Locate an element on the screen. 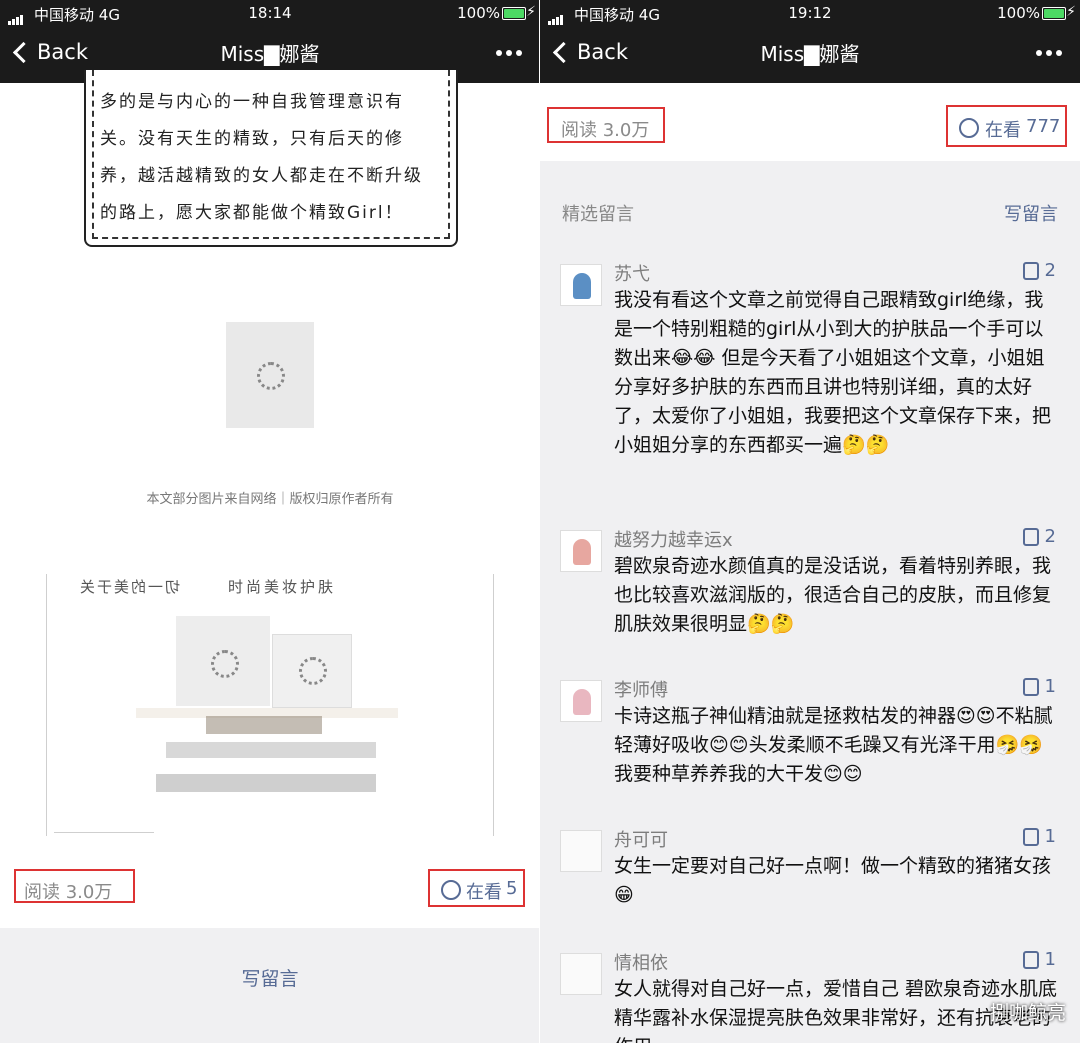 The image size is (1080, 1043). comment-text: 女生一定要对自己好一点啊！做一个精致的猪猪女孩😁 is located at coordinates (833, 880).